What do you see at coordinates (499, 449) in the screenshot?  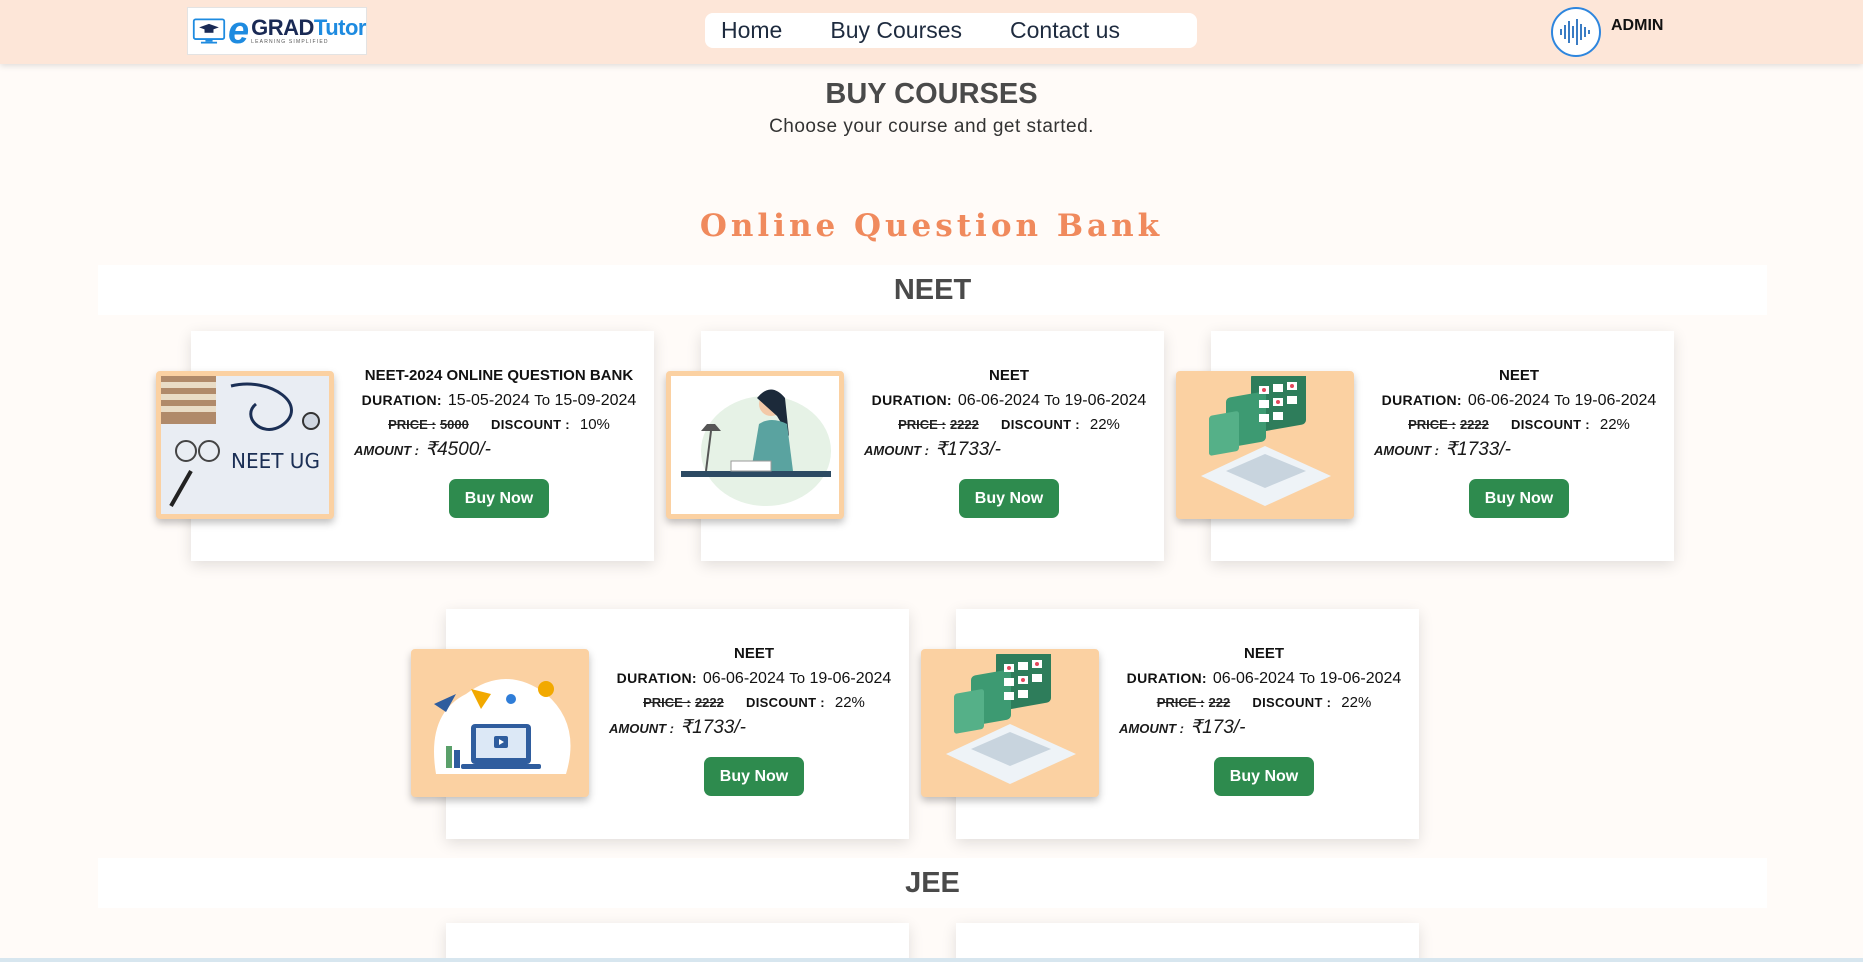 I see `course-amount-row: AMOUNT : ₹4500/-` at bounding box center [499, 449].